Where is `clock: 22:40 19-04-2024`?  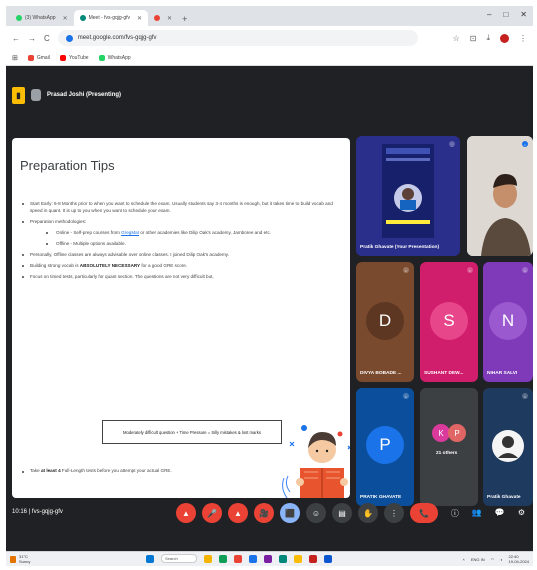
clock: 22:40 19-04-2024 is located at coordinates (519, 559).